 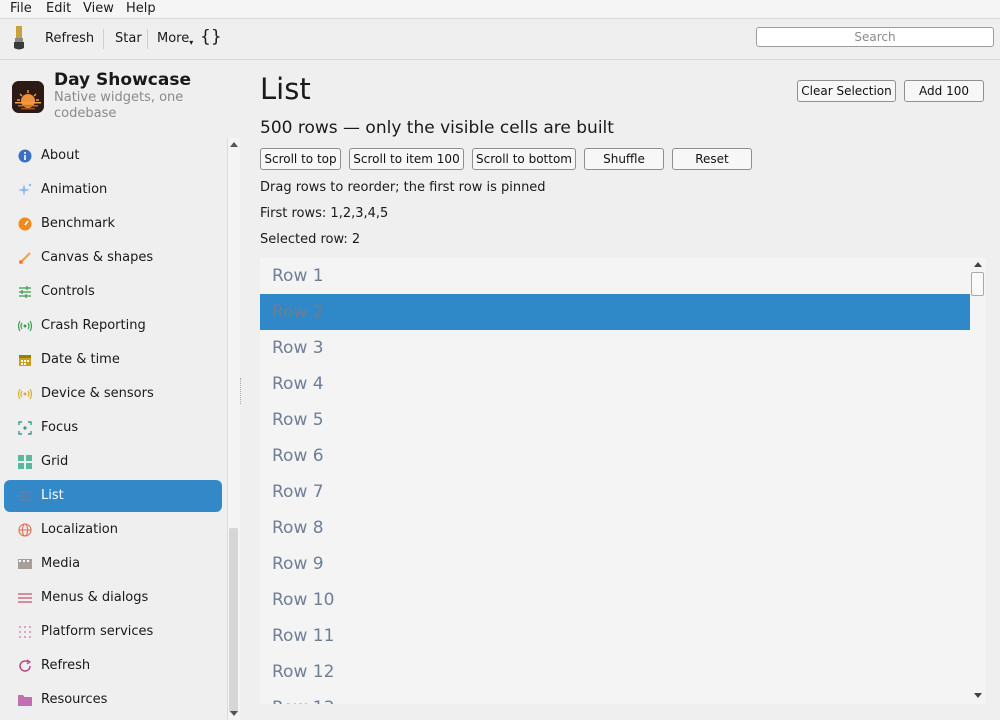 What do you see at coordinates (298, 384) in the screenshot?
I see `list-row-label: Row 4` at bounding box center [298, 384].